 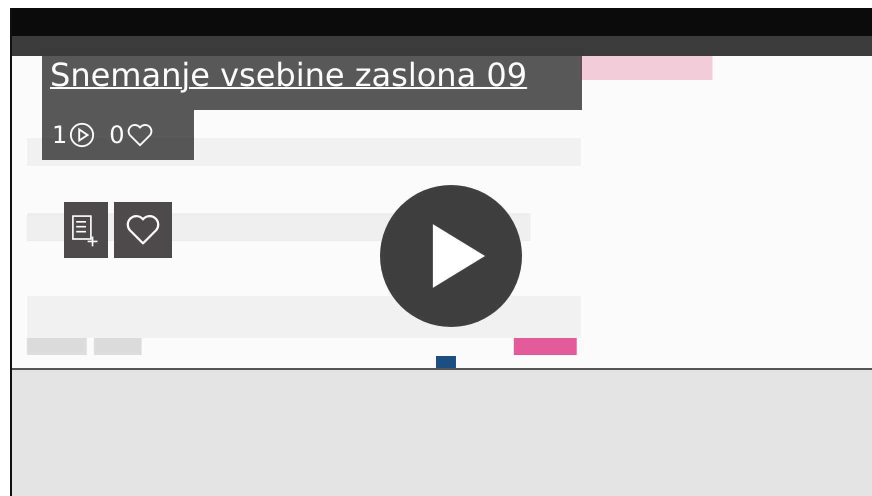 I want to click on view-count: 1, so click(x=60, y=135).